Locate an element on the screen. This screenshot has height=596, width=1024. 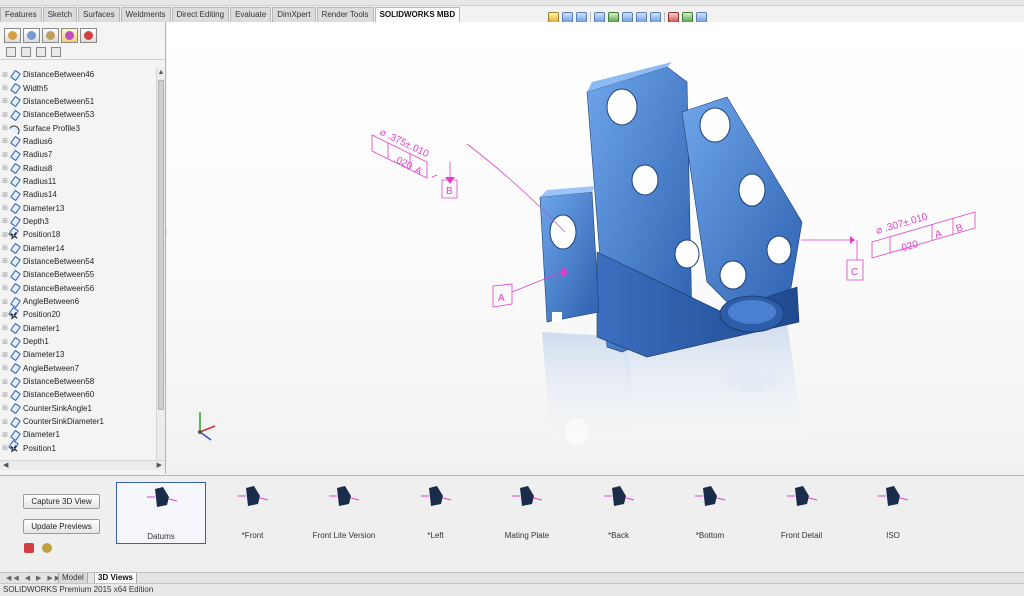
view-card: Datums is located at coordinates (161, 513).